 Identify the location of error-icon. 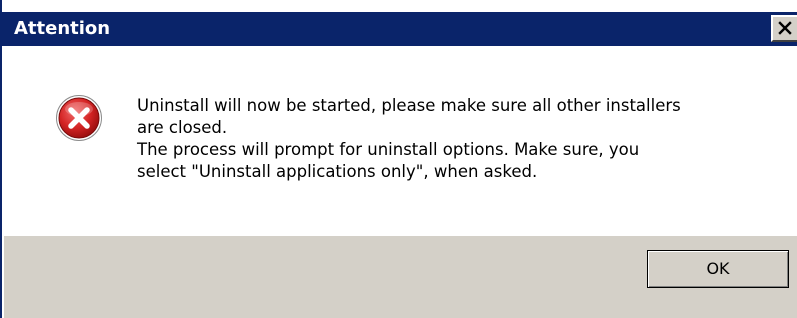
(79, 118).